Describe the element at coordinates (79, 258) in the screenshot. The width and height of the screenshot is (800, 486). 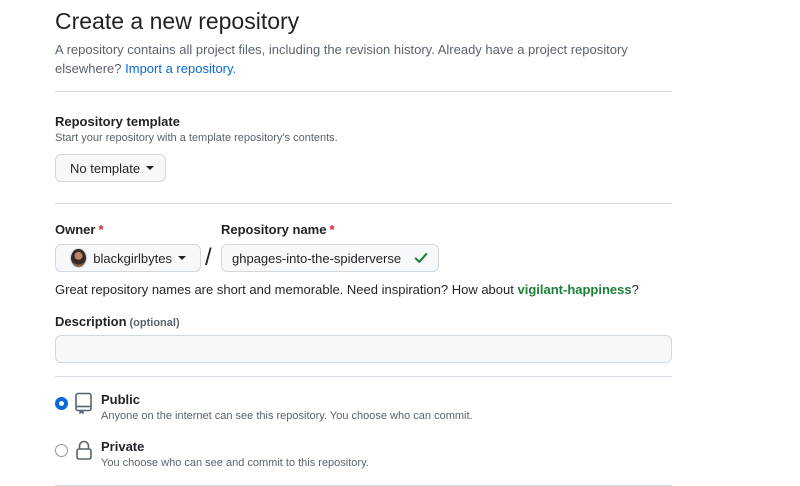
I see `avatar` at that location.